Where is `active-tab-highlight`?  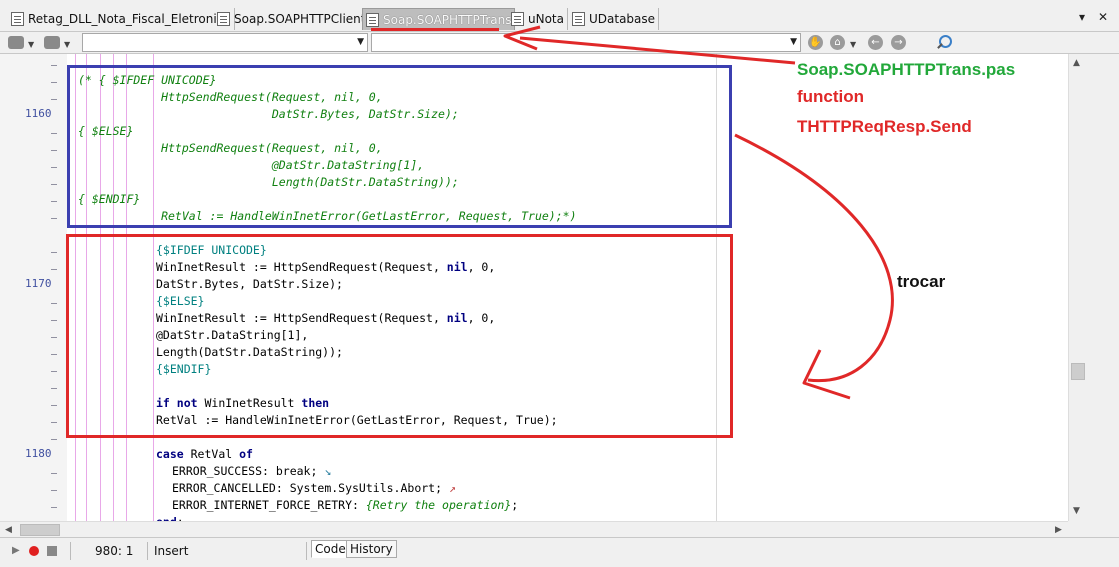
active-tab-highlight is located at coordinates (435, 29).